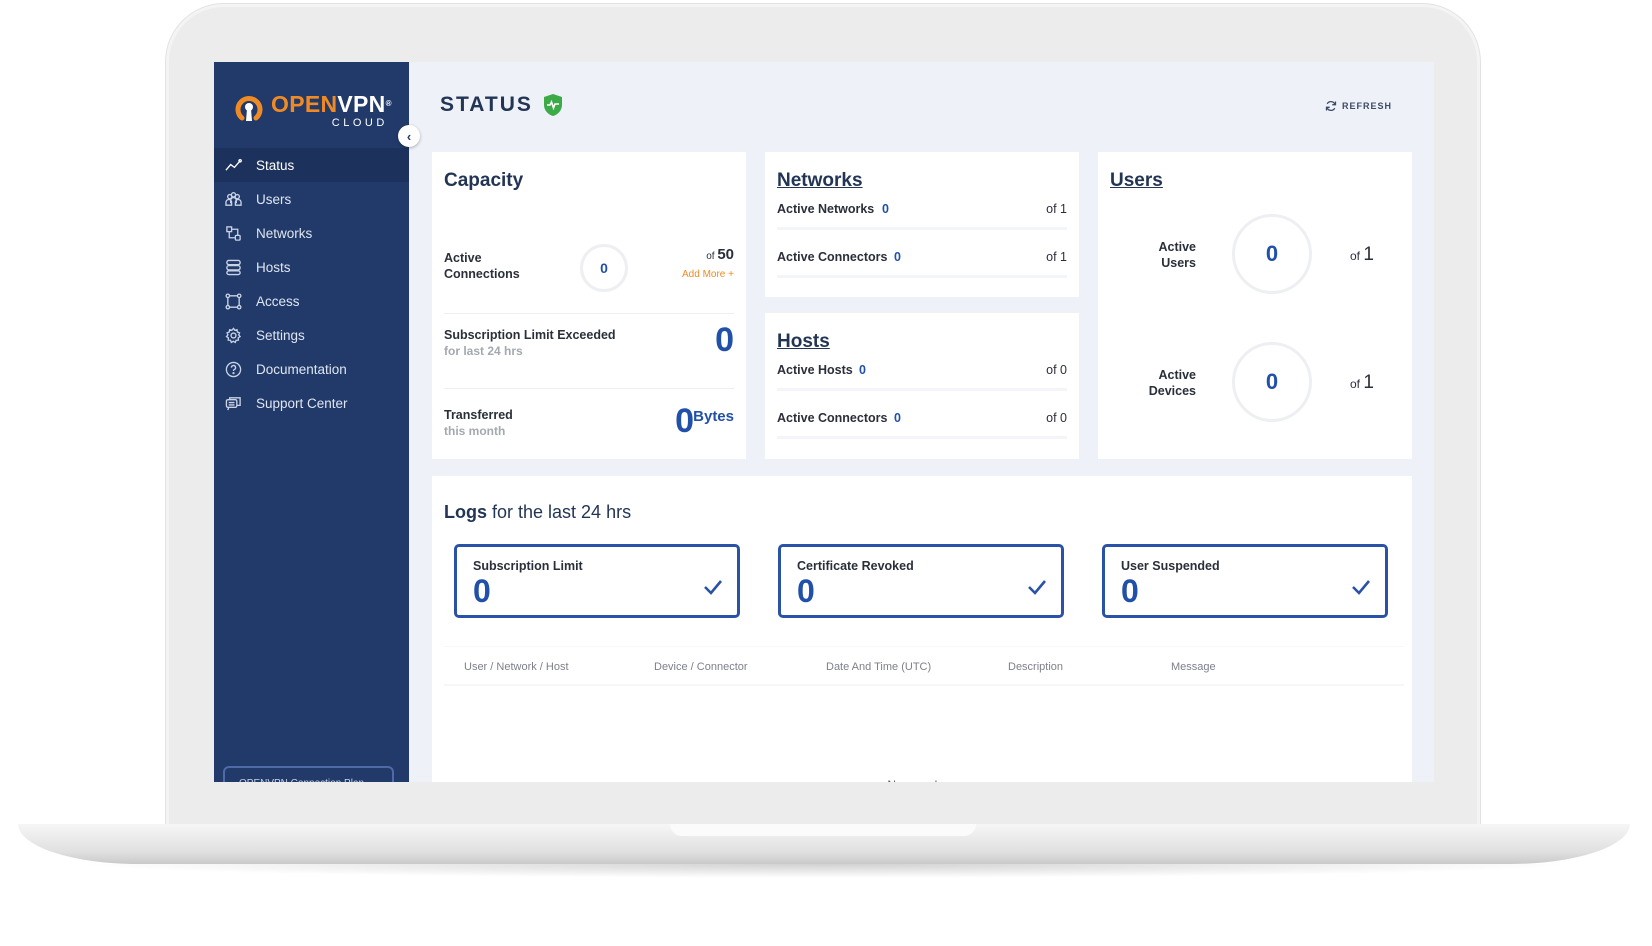  Describe the element at coordinates (311, 267) in the screenshot. I see `sidebar-item-hosts: Hosts` at that location.